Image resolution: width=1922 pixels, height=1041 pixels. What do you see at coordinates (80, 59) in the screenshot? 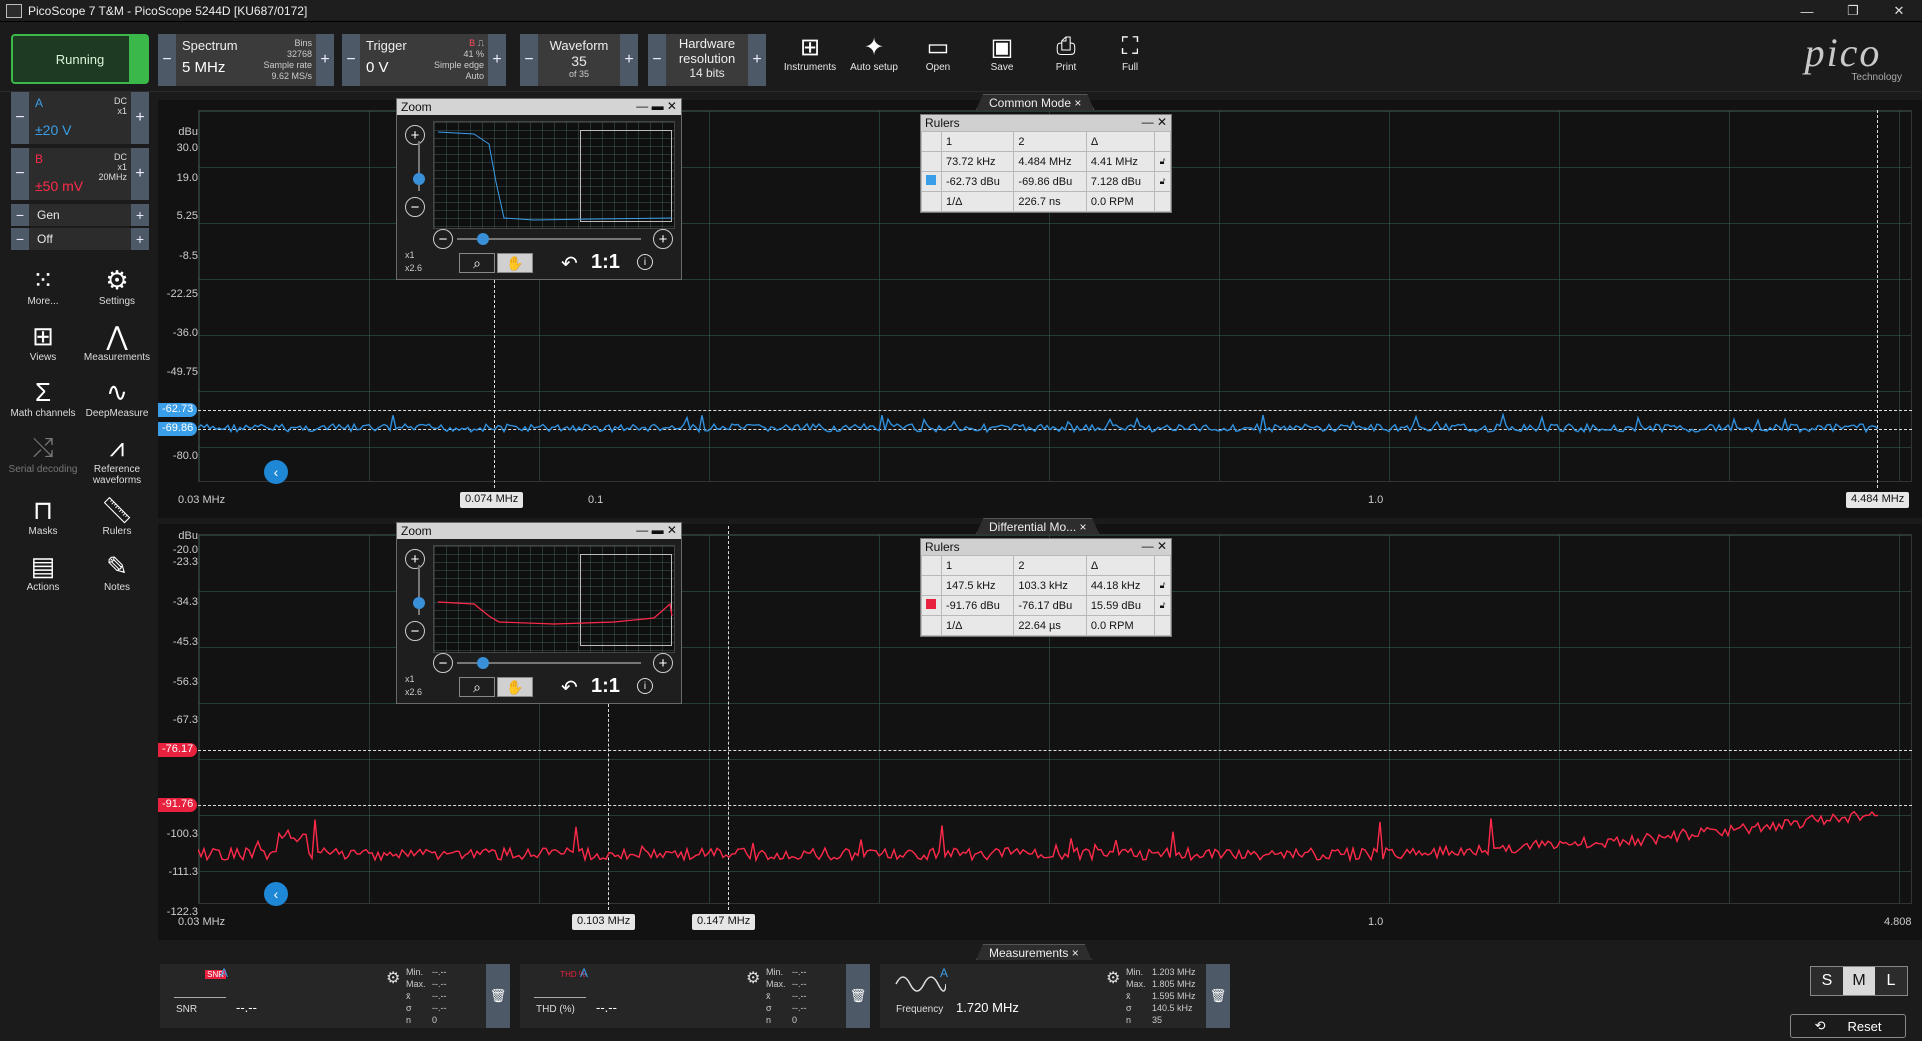
I see `run-stop-button: Running` at bounding box center [80, 59].